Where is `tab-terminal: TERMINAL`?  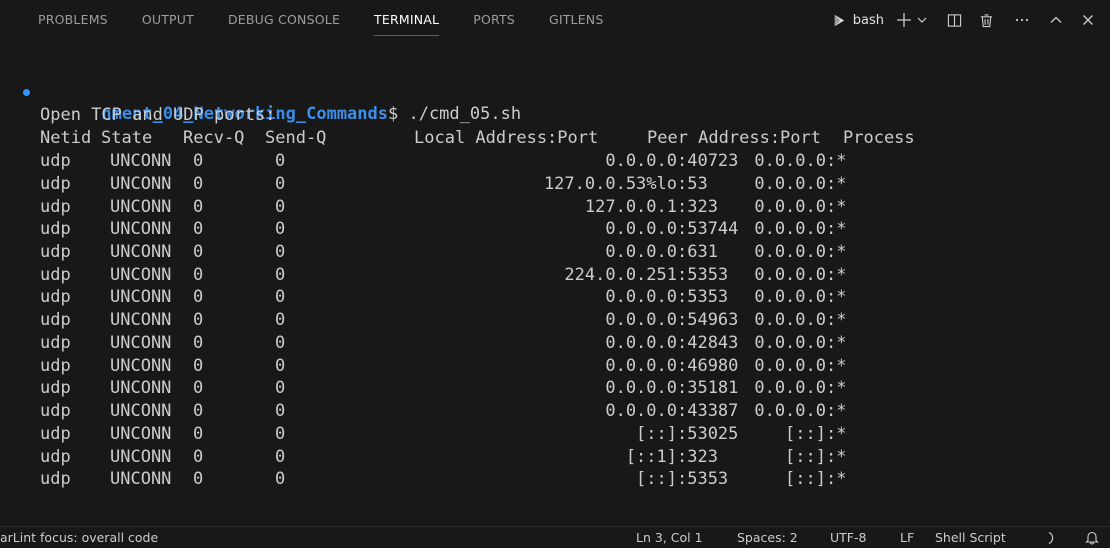
tab-terminal: TERMINAL is located at coordinates (407, 20).